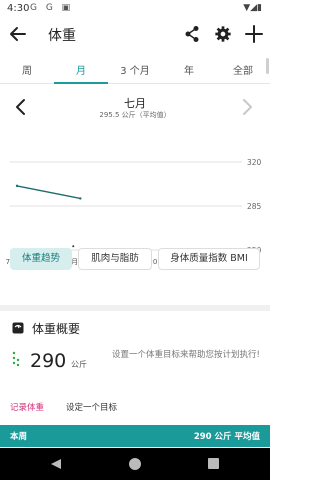  Describe the element at coordinates (135, 103) in the screenshot. I see `period-title: 七月` at that location.